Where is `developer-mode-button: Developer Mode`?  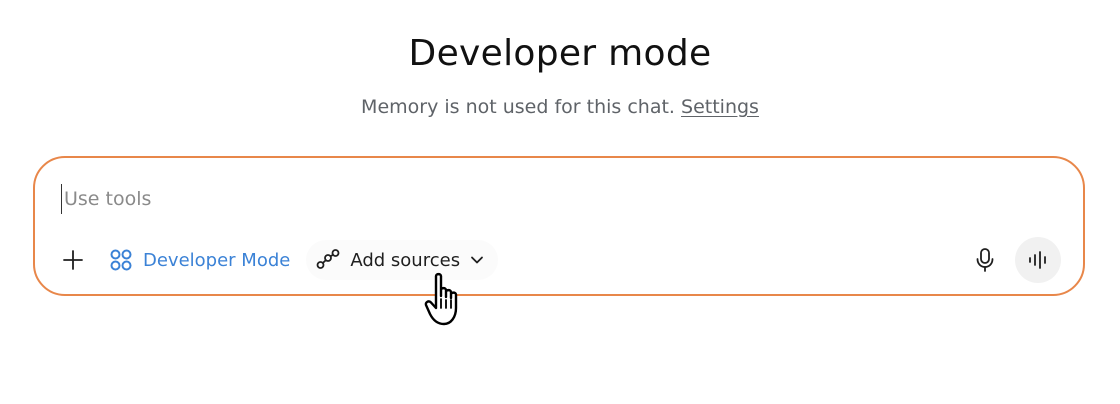
developer-mode-button: Developer Mode is located at coordinates (199, 260).